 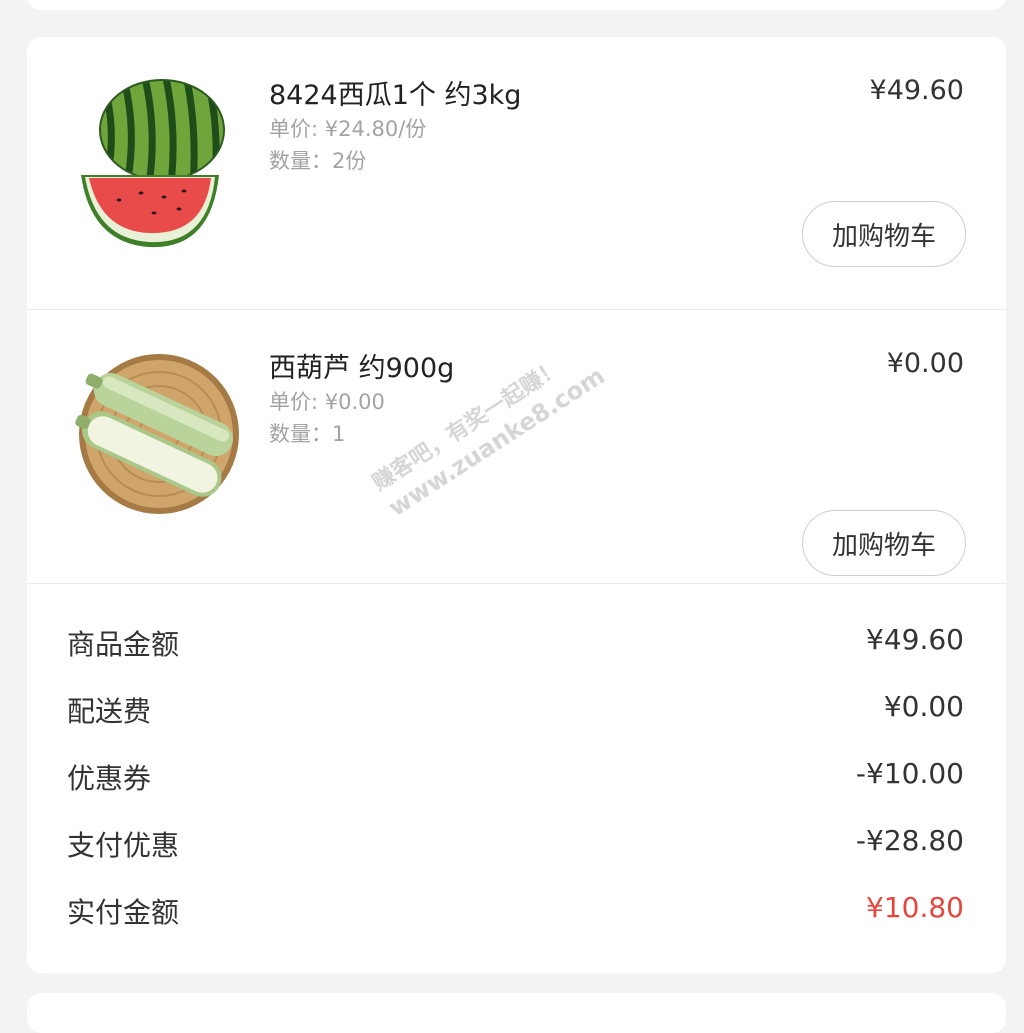 I want to click on summary-row-goods-amount: 商品金额 ¥49.60, so click(x=516, y=642).